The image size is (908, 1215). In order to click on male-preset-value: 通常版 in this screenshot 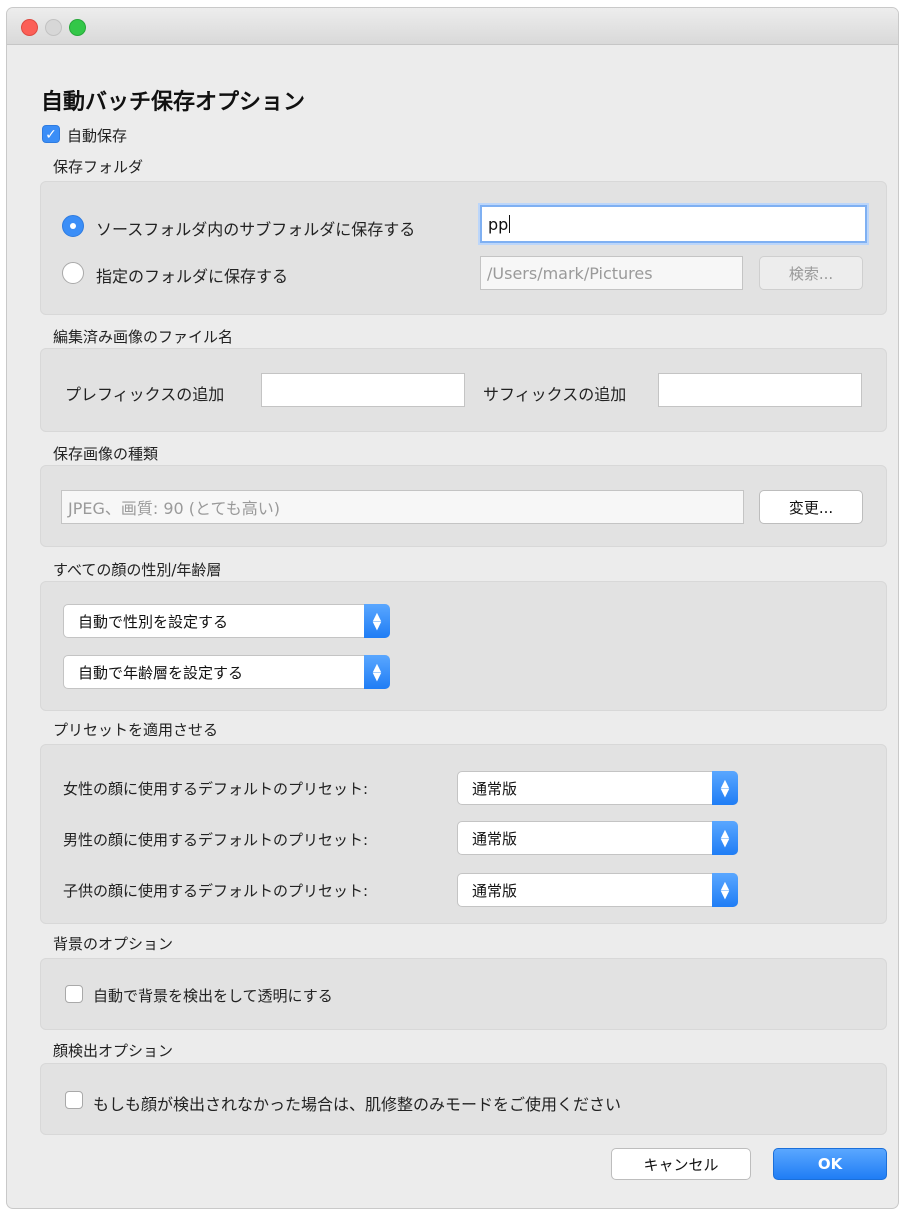, I will do `click(495, 838)`.